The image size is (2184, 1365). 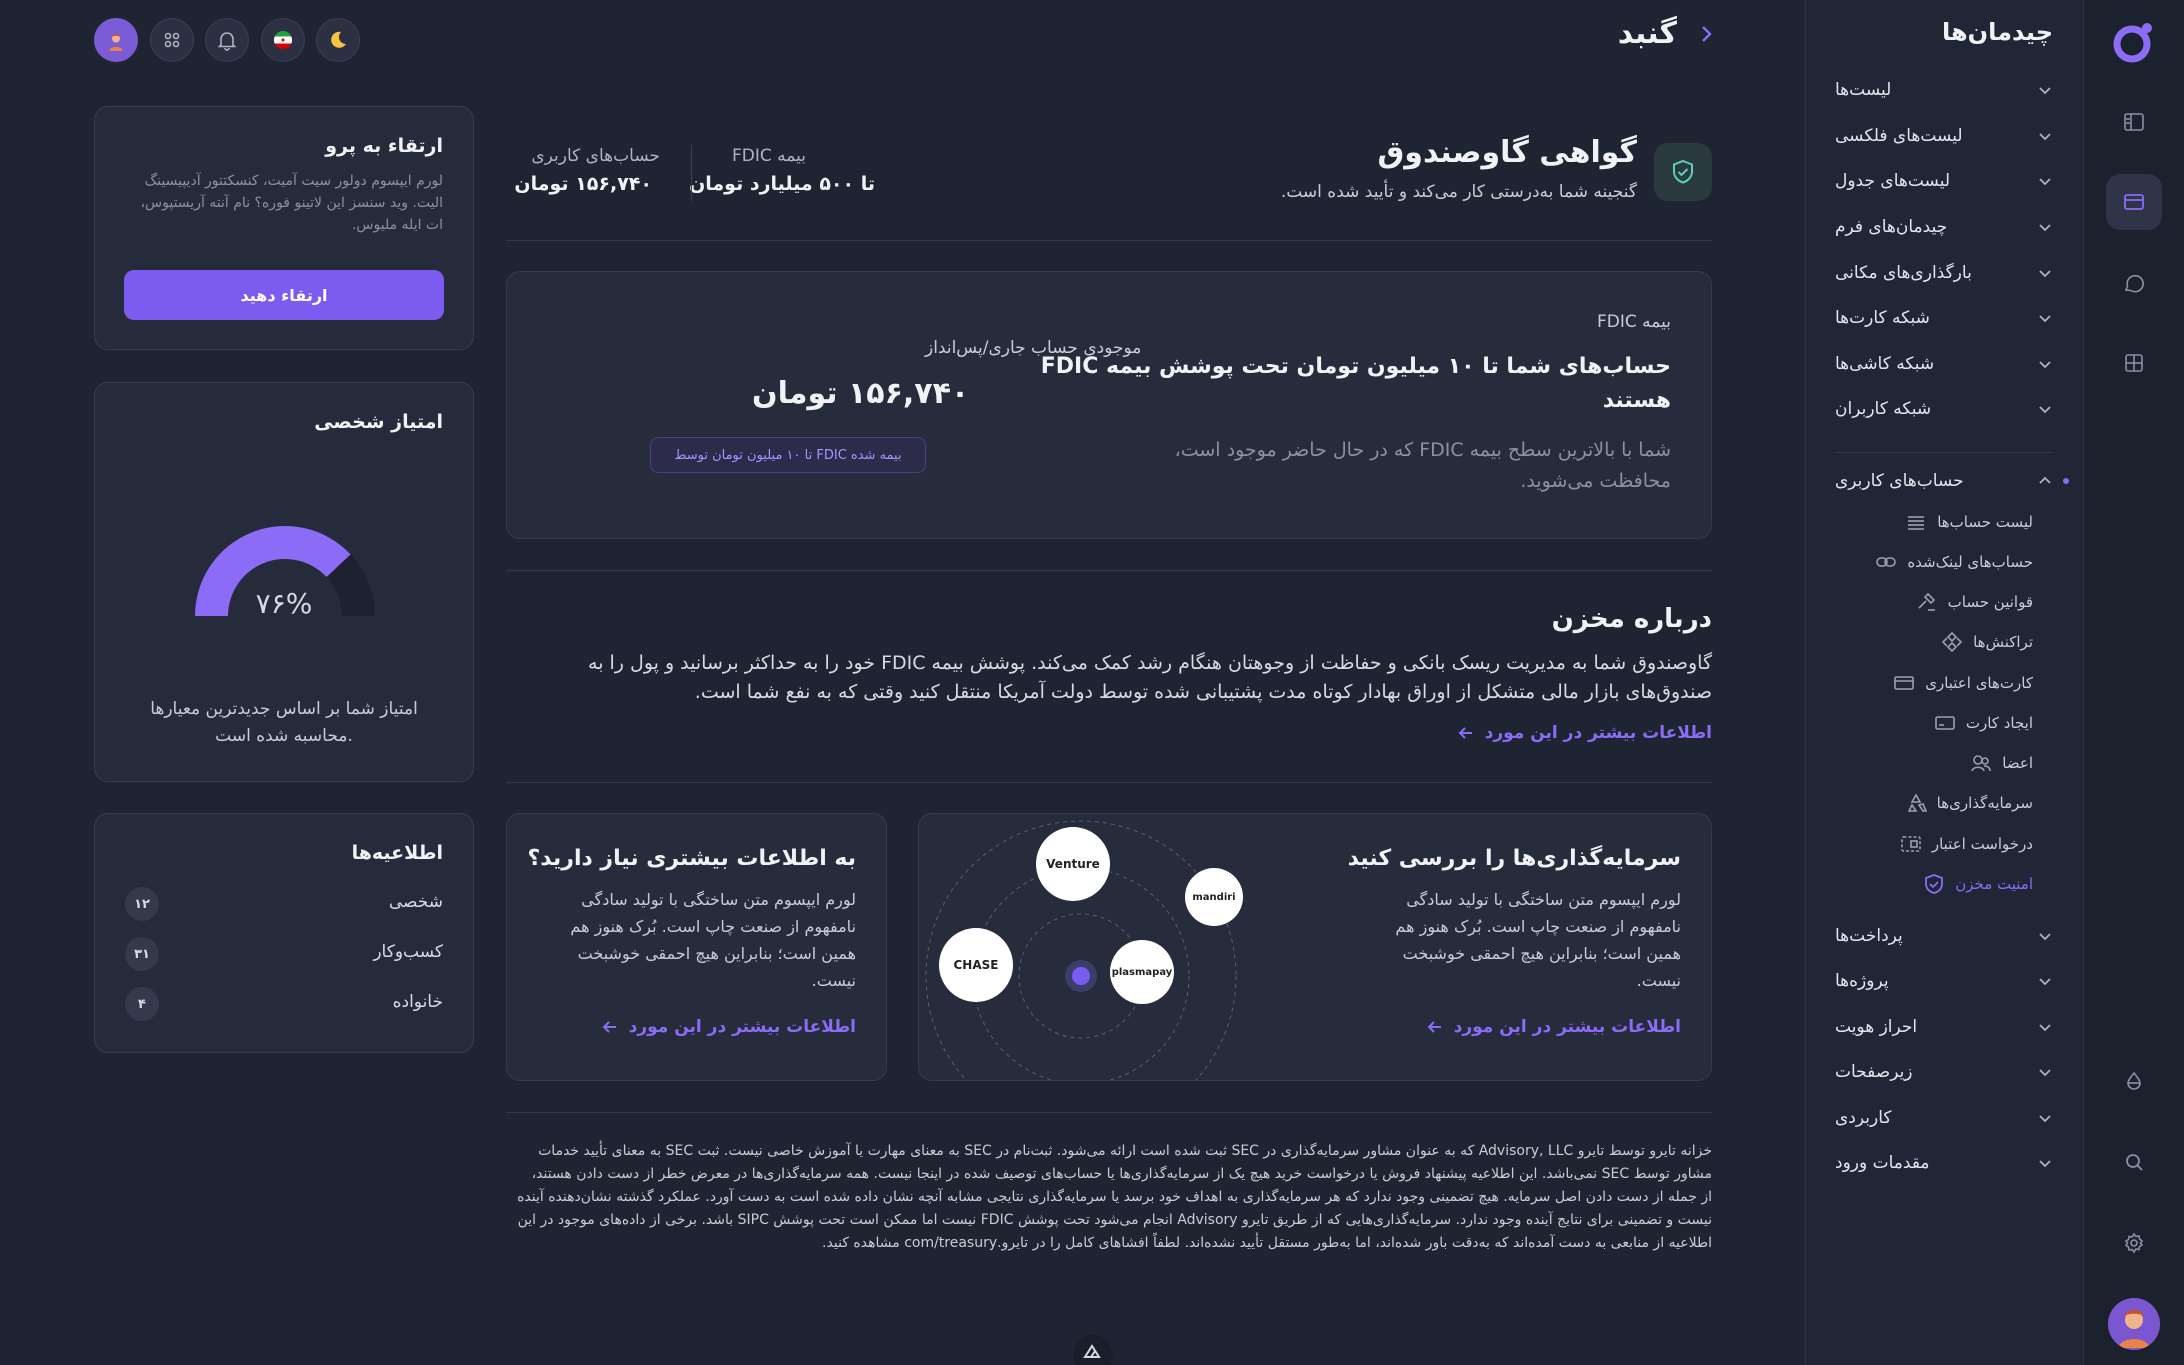 I want to click on balance-value: ۱۵۶,۷۴۰ تومان, so click(x=861, y=393).